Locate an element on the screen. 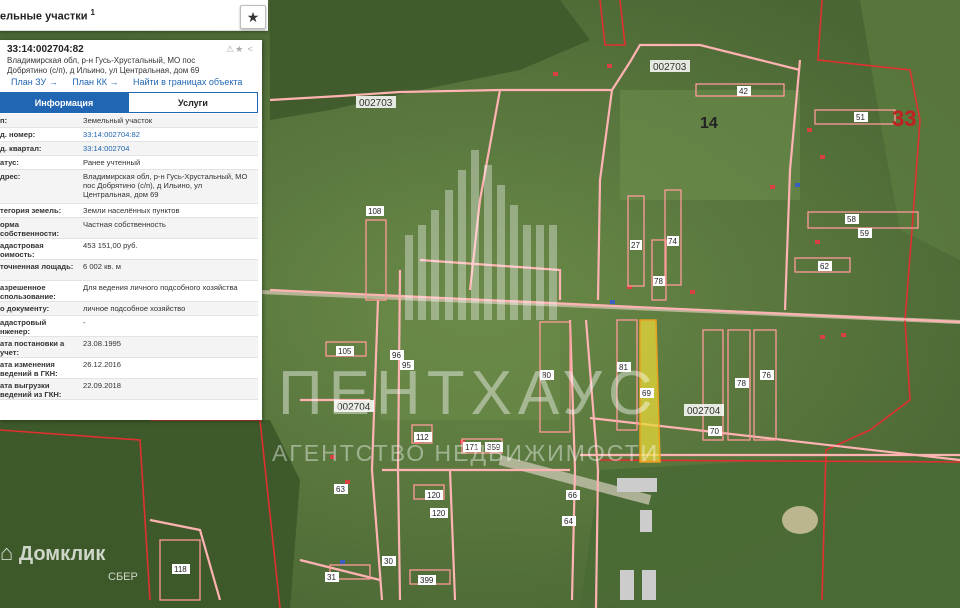 Image resolution: width=960 pixels, height=608 pixels. attribute-key: п: is located at coordinates (4, 120).